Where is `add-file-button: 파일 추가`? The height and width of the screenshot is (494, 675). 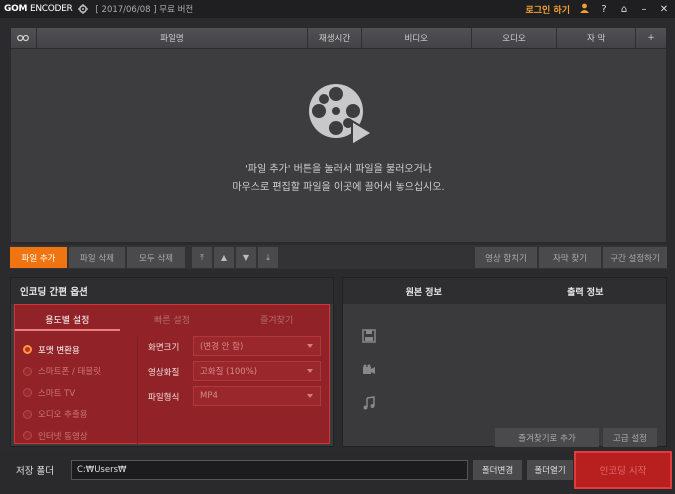 add-file-button: 파일 추가 is located at coordinates (38, 257).